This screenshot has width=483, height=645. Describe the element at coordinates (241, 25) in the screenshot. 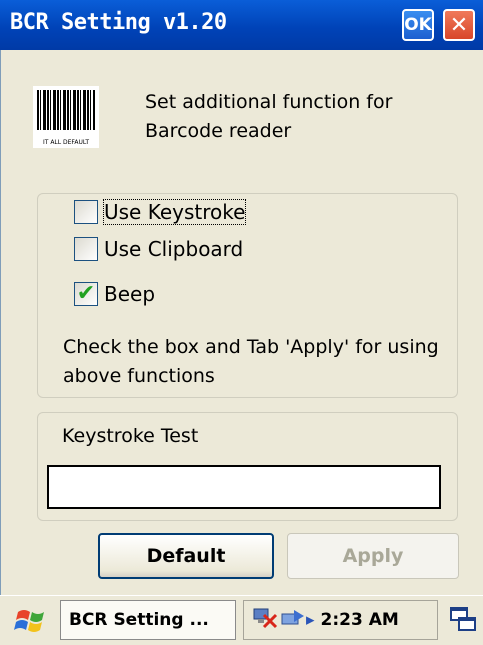

I see `title-bar: BCR Setting v1.20 OK ✕` at that location.